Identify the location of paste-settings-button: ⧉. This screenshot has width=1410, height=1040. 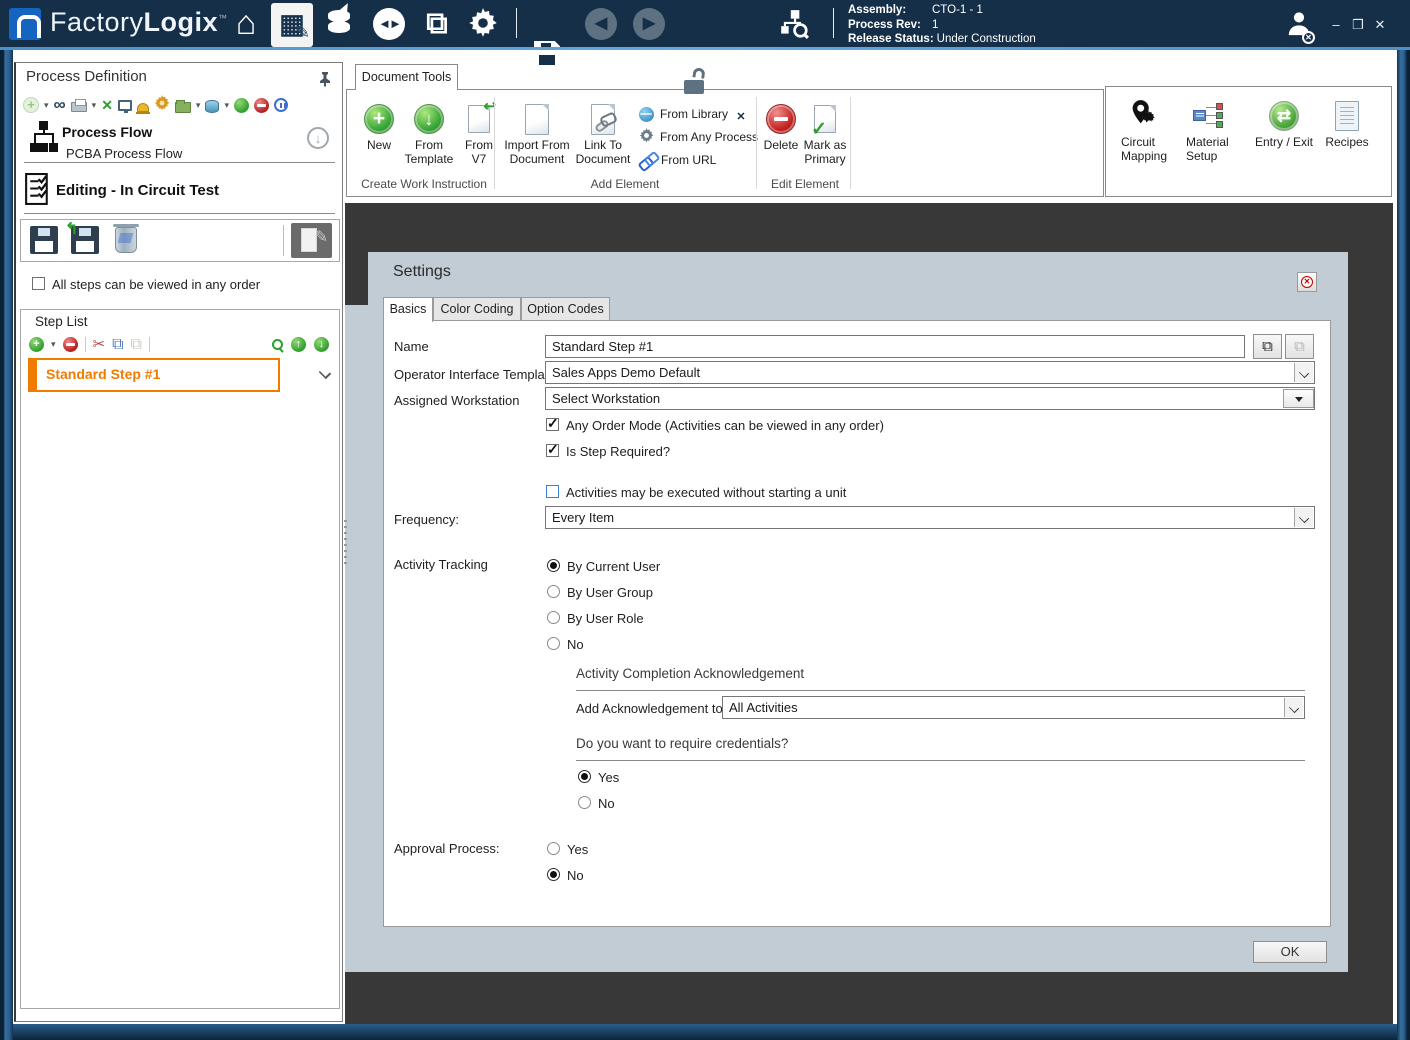
(1299, 346).